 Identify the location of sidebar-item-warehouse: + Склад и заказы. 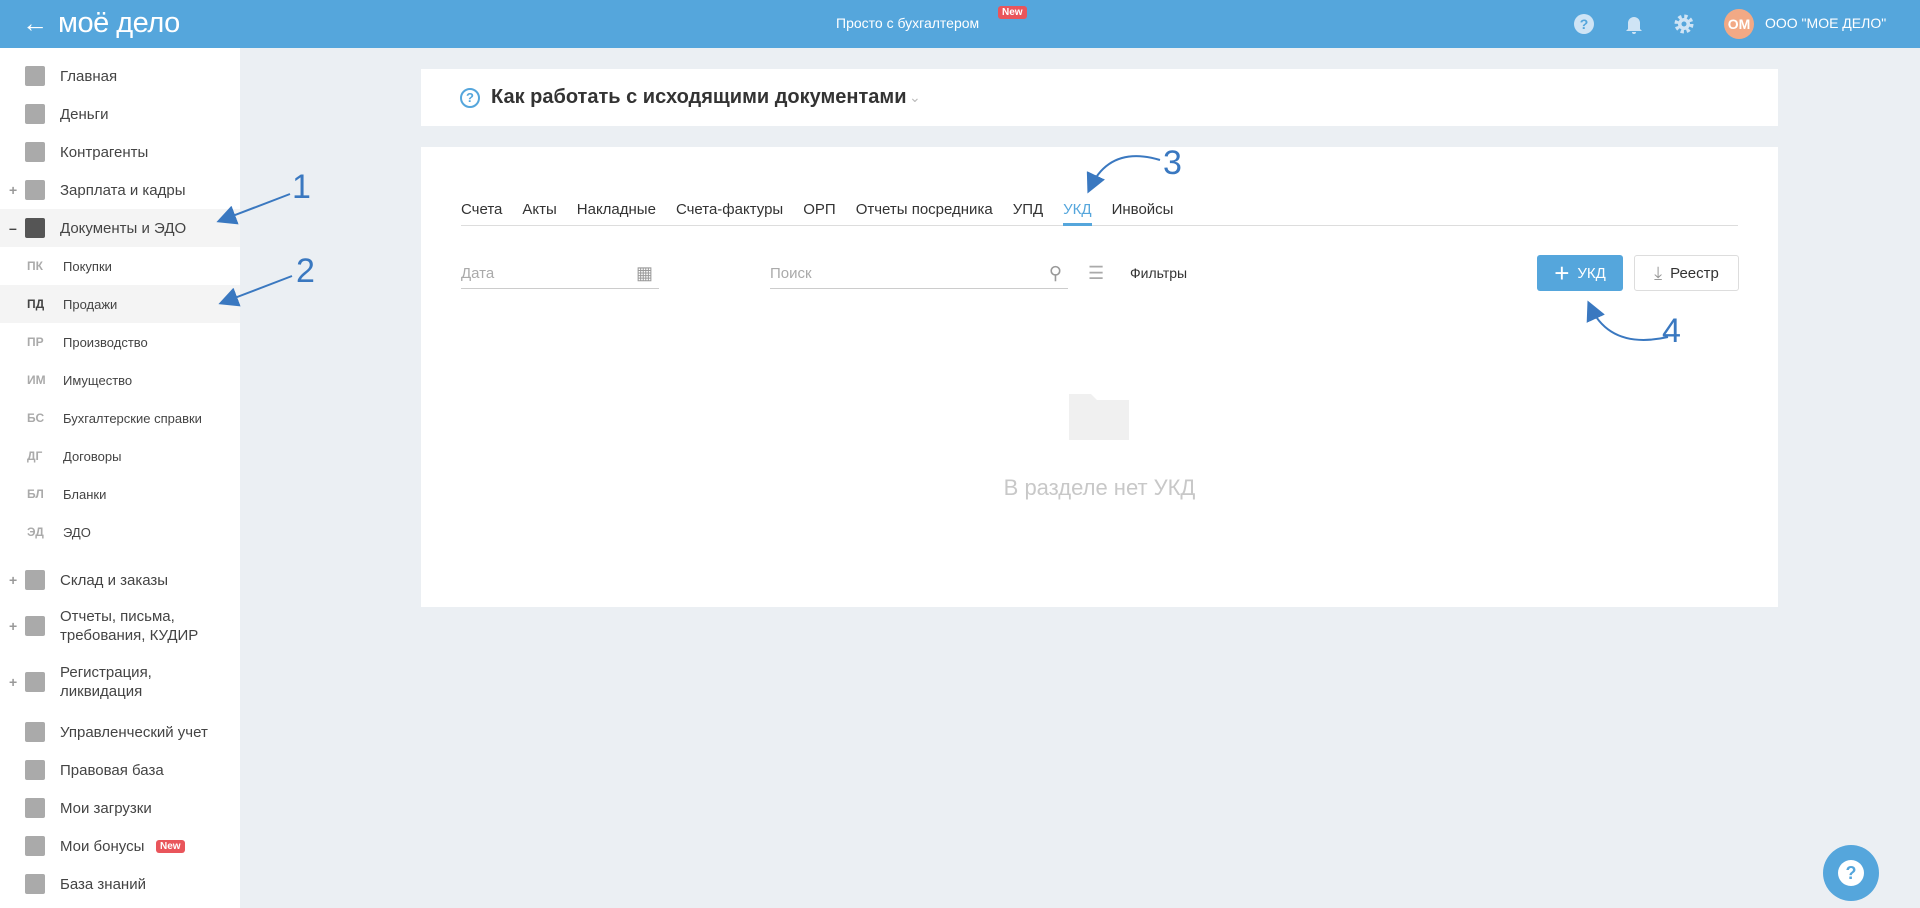
(120, 580).